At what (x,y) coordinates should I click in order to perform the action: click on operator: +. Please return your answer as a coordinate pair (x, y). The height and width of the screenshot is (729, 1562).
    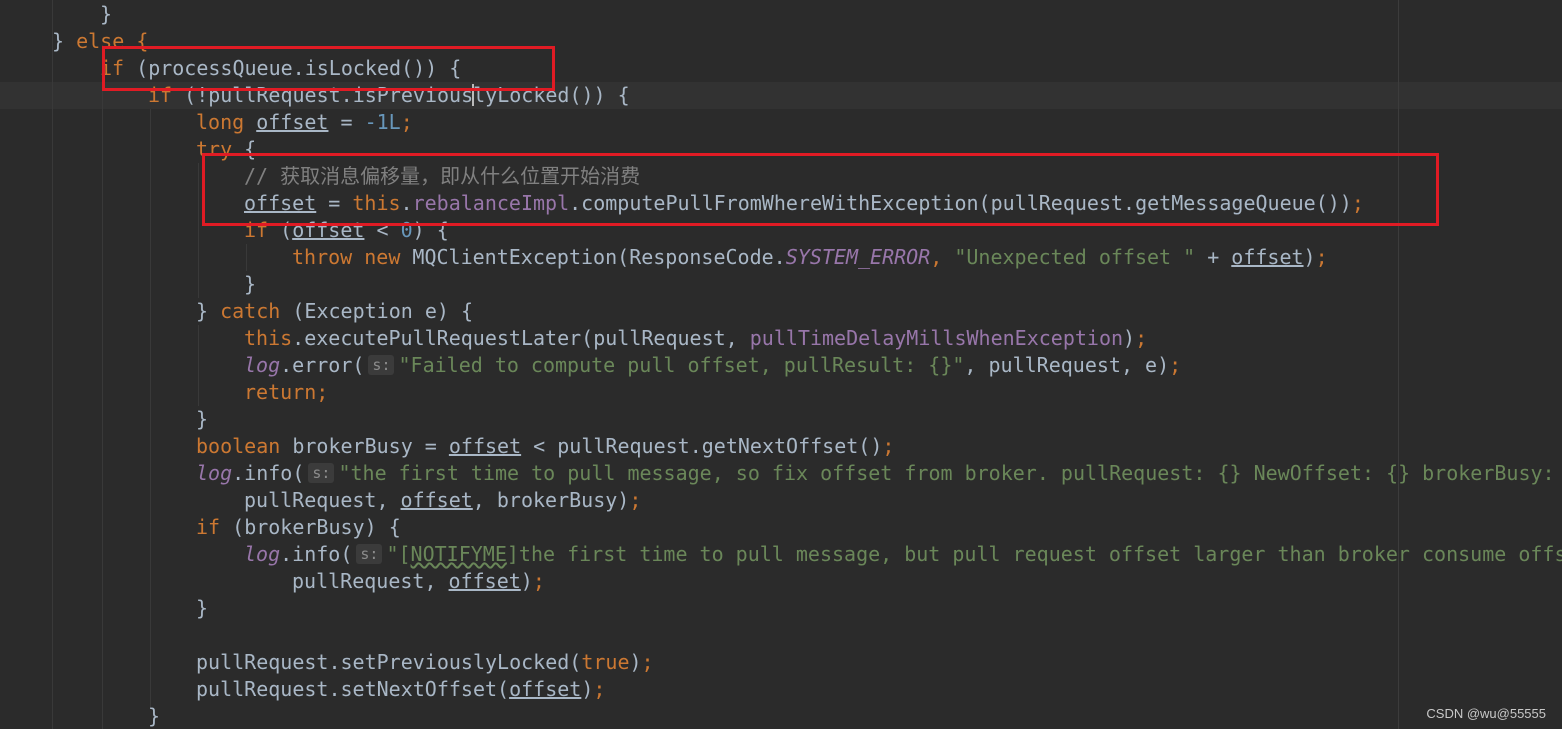
    Looking at the image, I should click on (1213, 257).